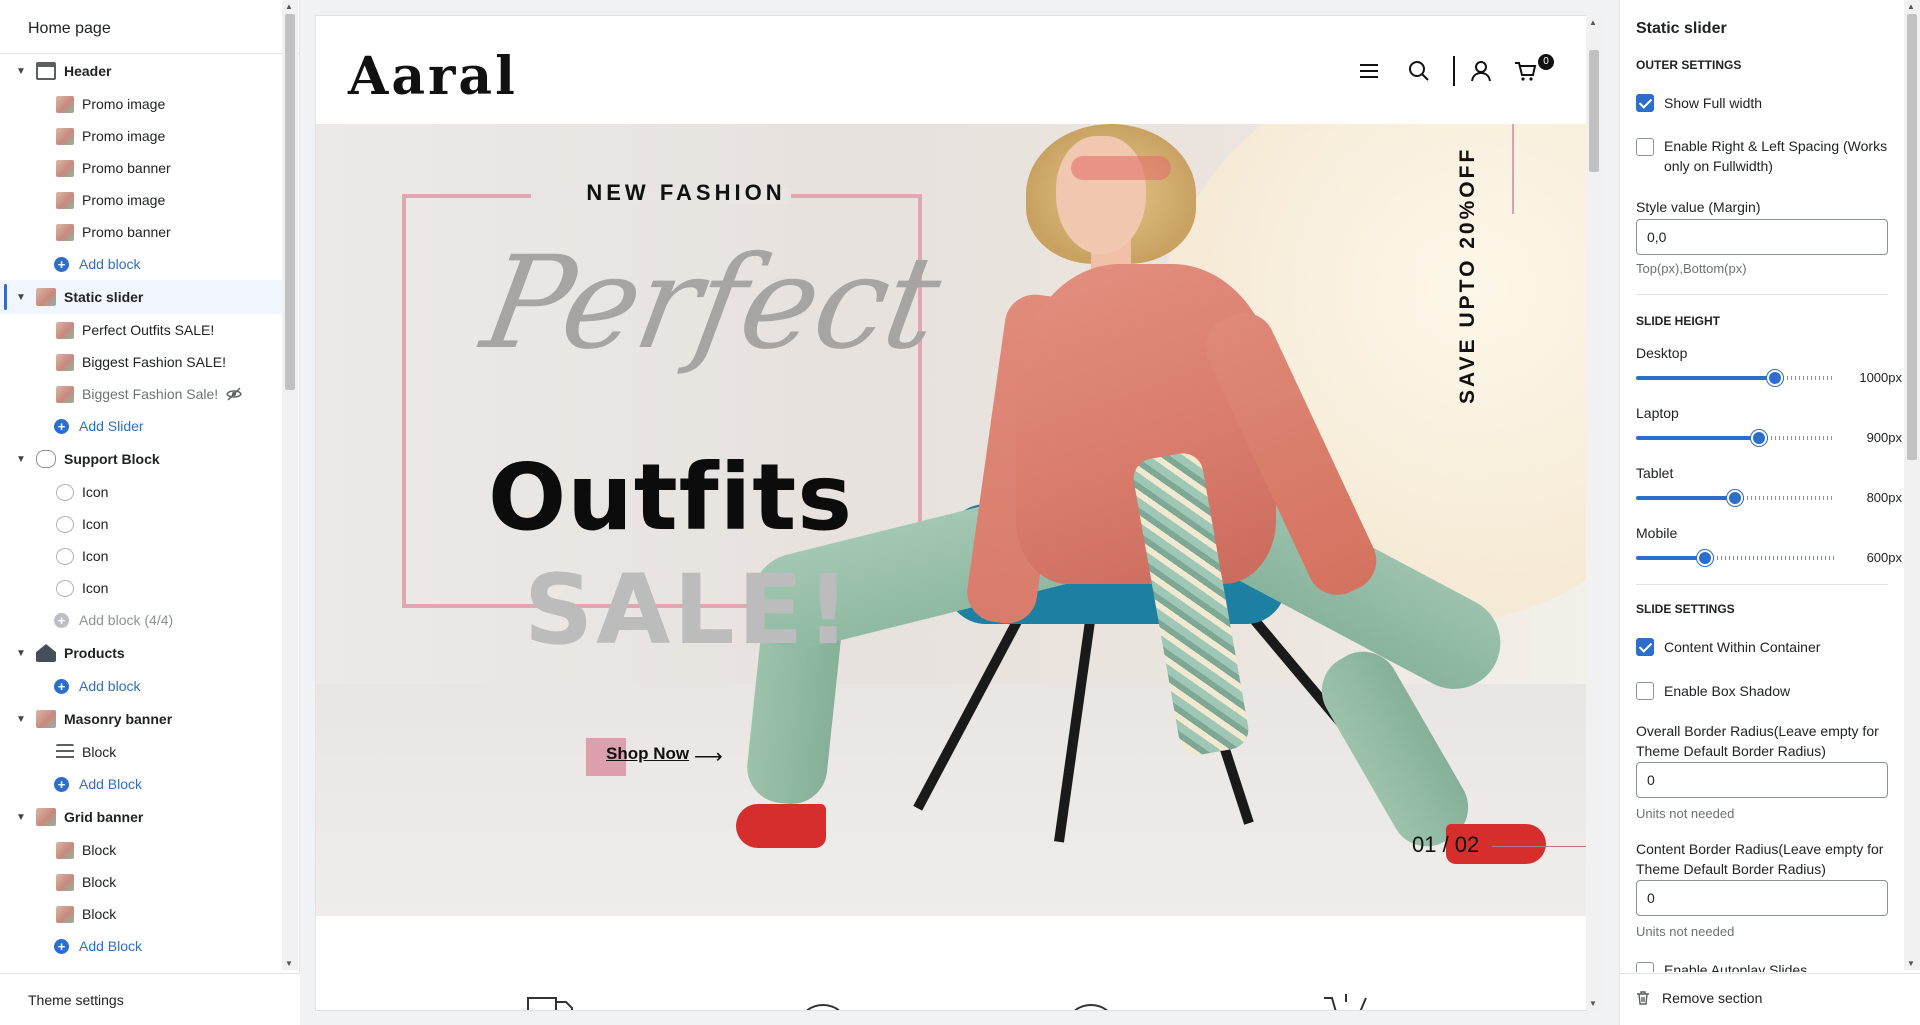 The height and width of the screenshot is (1025, 1920). I want to click on block-item: Biggest Fashion Sale!, so click(141, 394).